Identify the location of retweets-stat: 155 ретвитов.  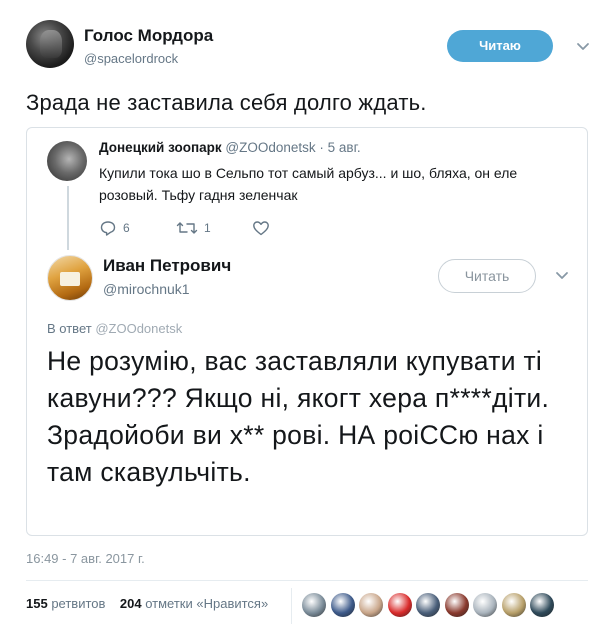
(65, 603).